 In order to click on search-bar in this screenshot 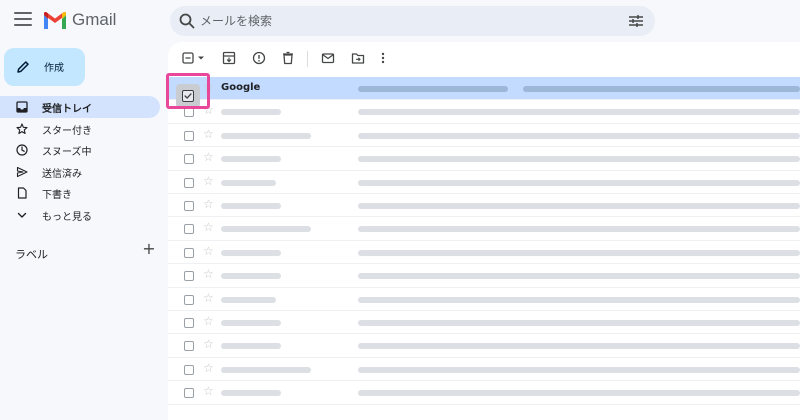, I will do `click(412, 21)`.